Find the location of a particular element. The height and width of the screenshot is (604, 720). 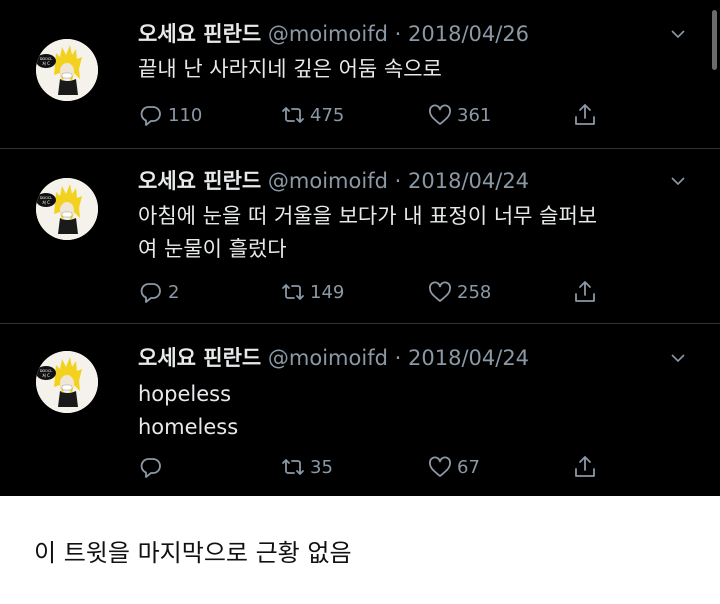

retweet-button: 149 is located at coordinates (312, 292).